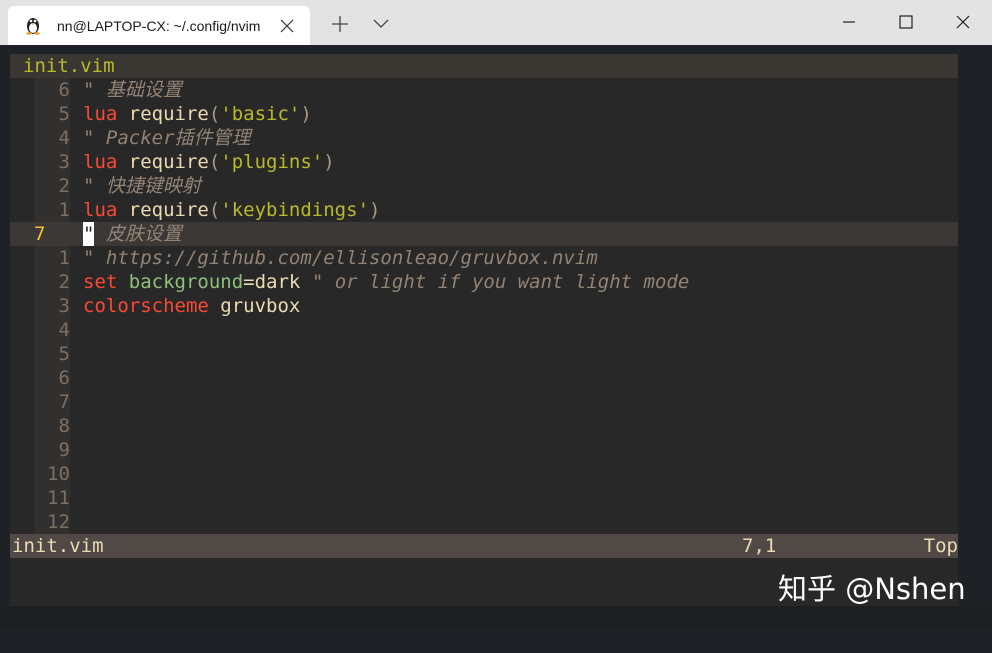  I want to click on watermark: 知乎 @Nshen, so click(872, 589).